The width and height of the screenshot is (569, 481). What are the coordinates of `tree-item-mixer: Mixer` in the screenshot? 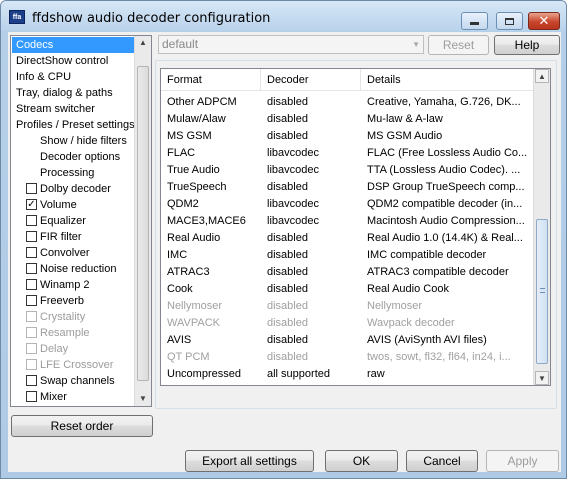 It's located at (73, 397).